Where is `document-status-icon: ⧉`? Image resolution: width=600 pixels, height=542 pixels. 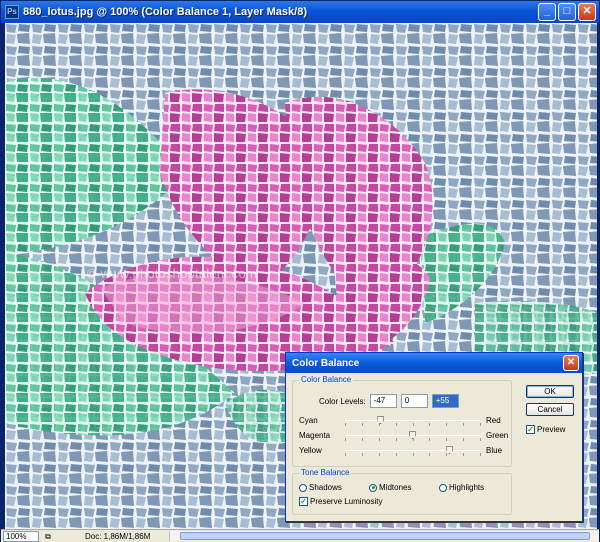
document-status-icon: ⧉ is located at coordinates (48, 536).